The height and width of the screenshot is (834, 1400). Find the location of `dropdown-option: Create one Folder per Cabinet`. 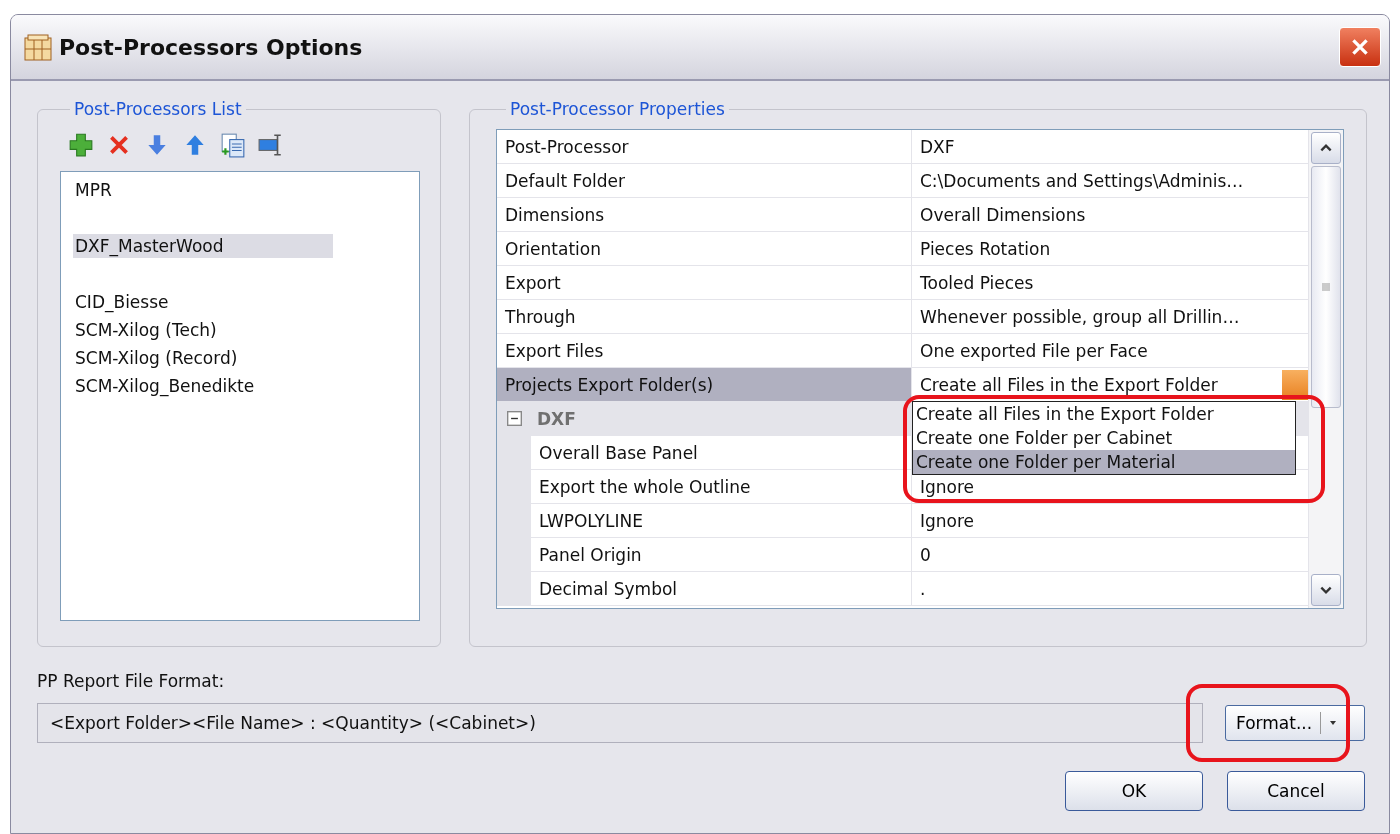

dropdown-option: Create one Folder per Cabinet is located at coordinates (1104, 438).